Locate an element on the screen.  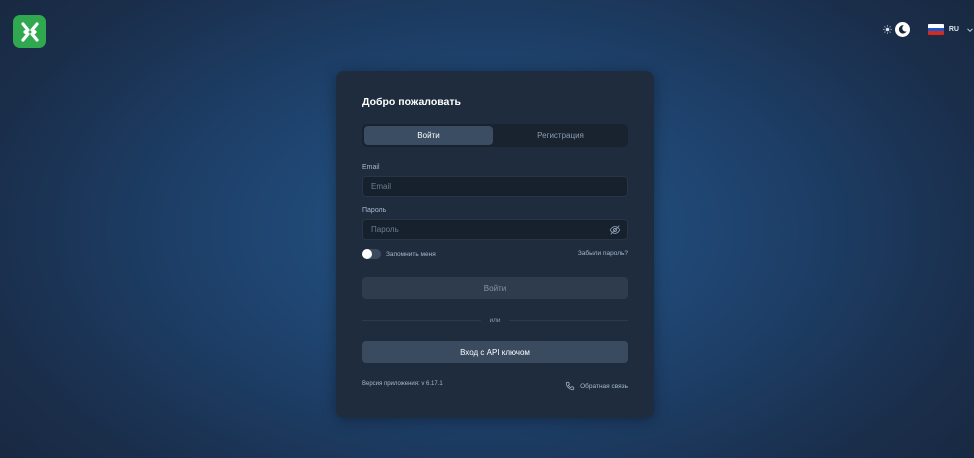
toggle-knob is located at coordinates (367, 254).